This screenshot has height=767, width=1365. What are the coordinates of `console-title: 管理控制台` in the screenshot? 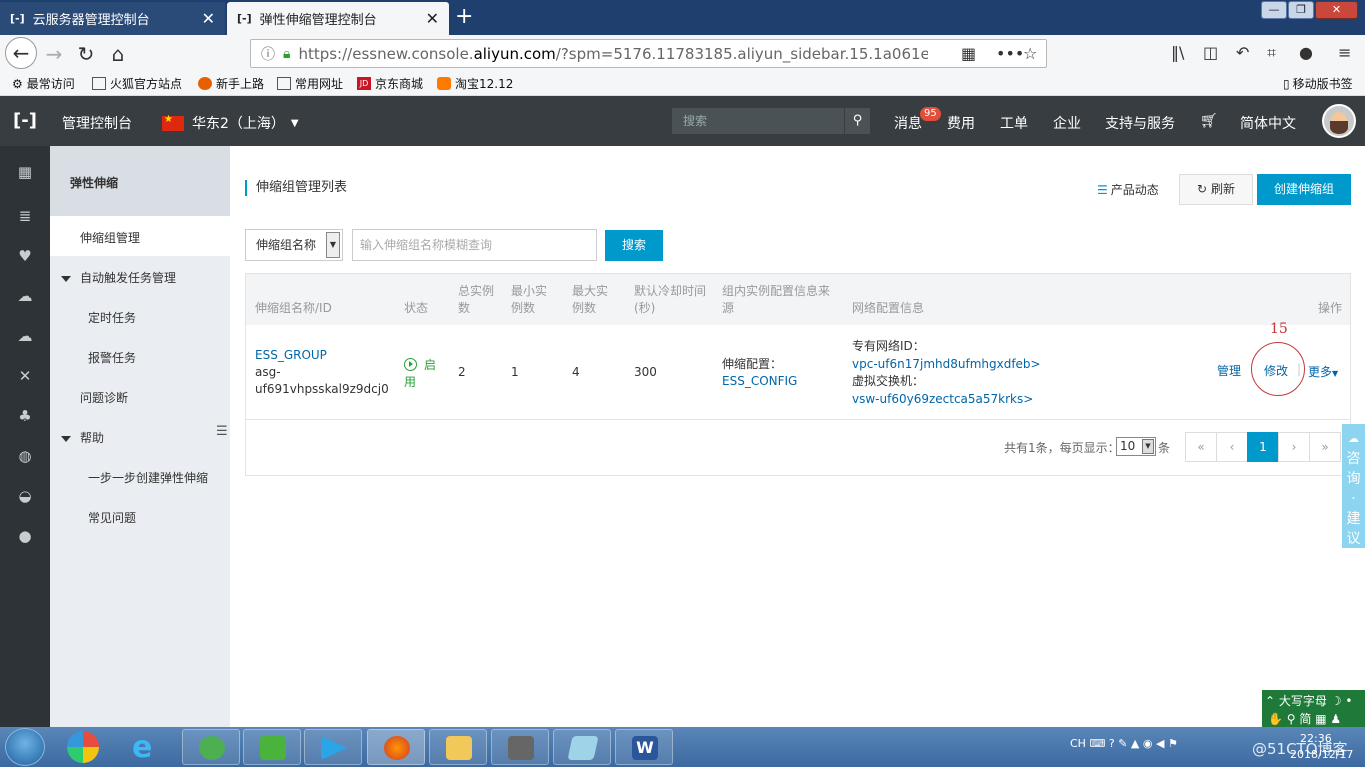 It's located at (97, 123).